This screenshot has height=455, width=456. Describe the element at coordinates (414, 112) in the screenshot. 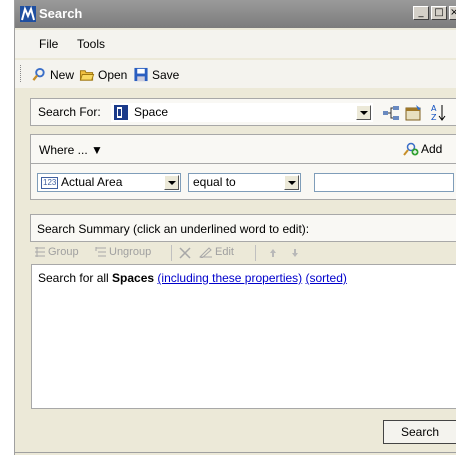

I see `properties-icon` at that location.